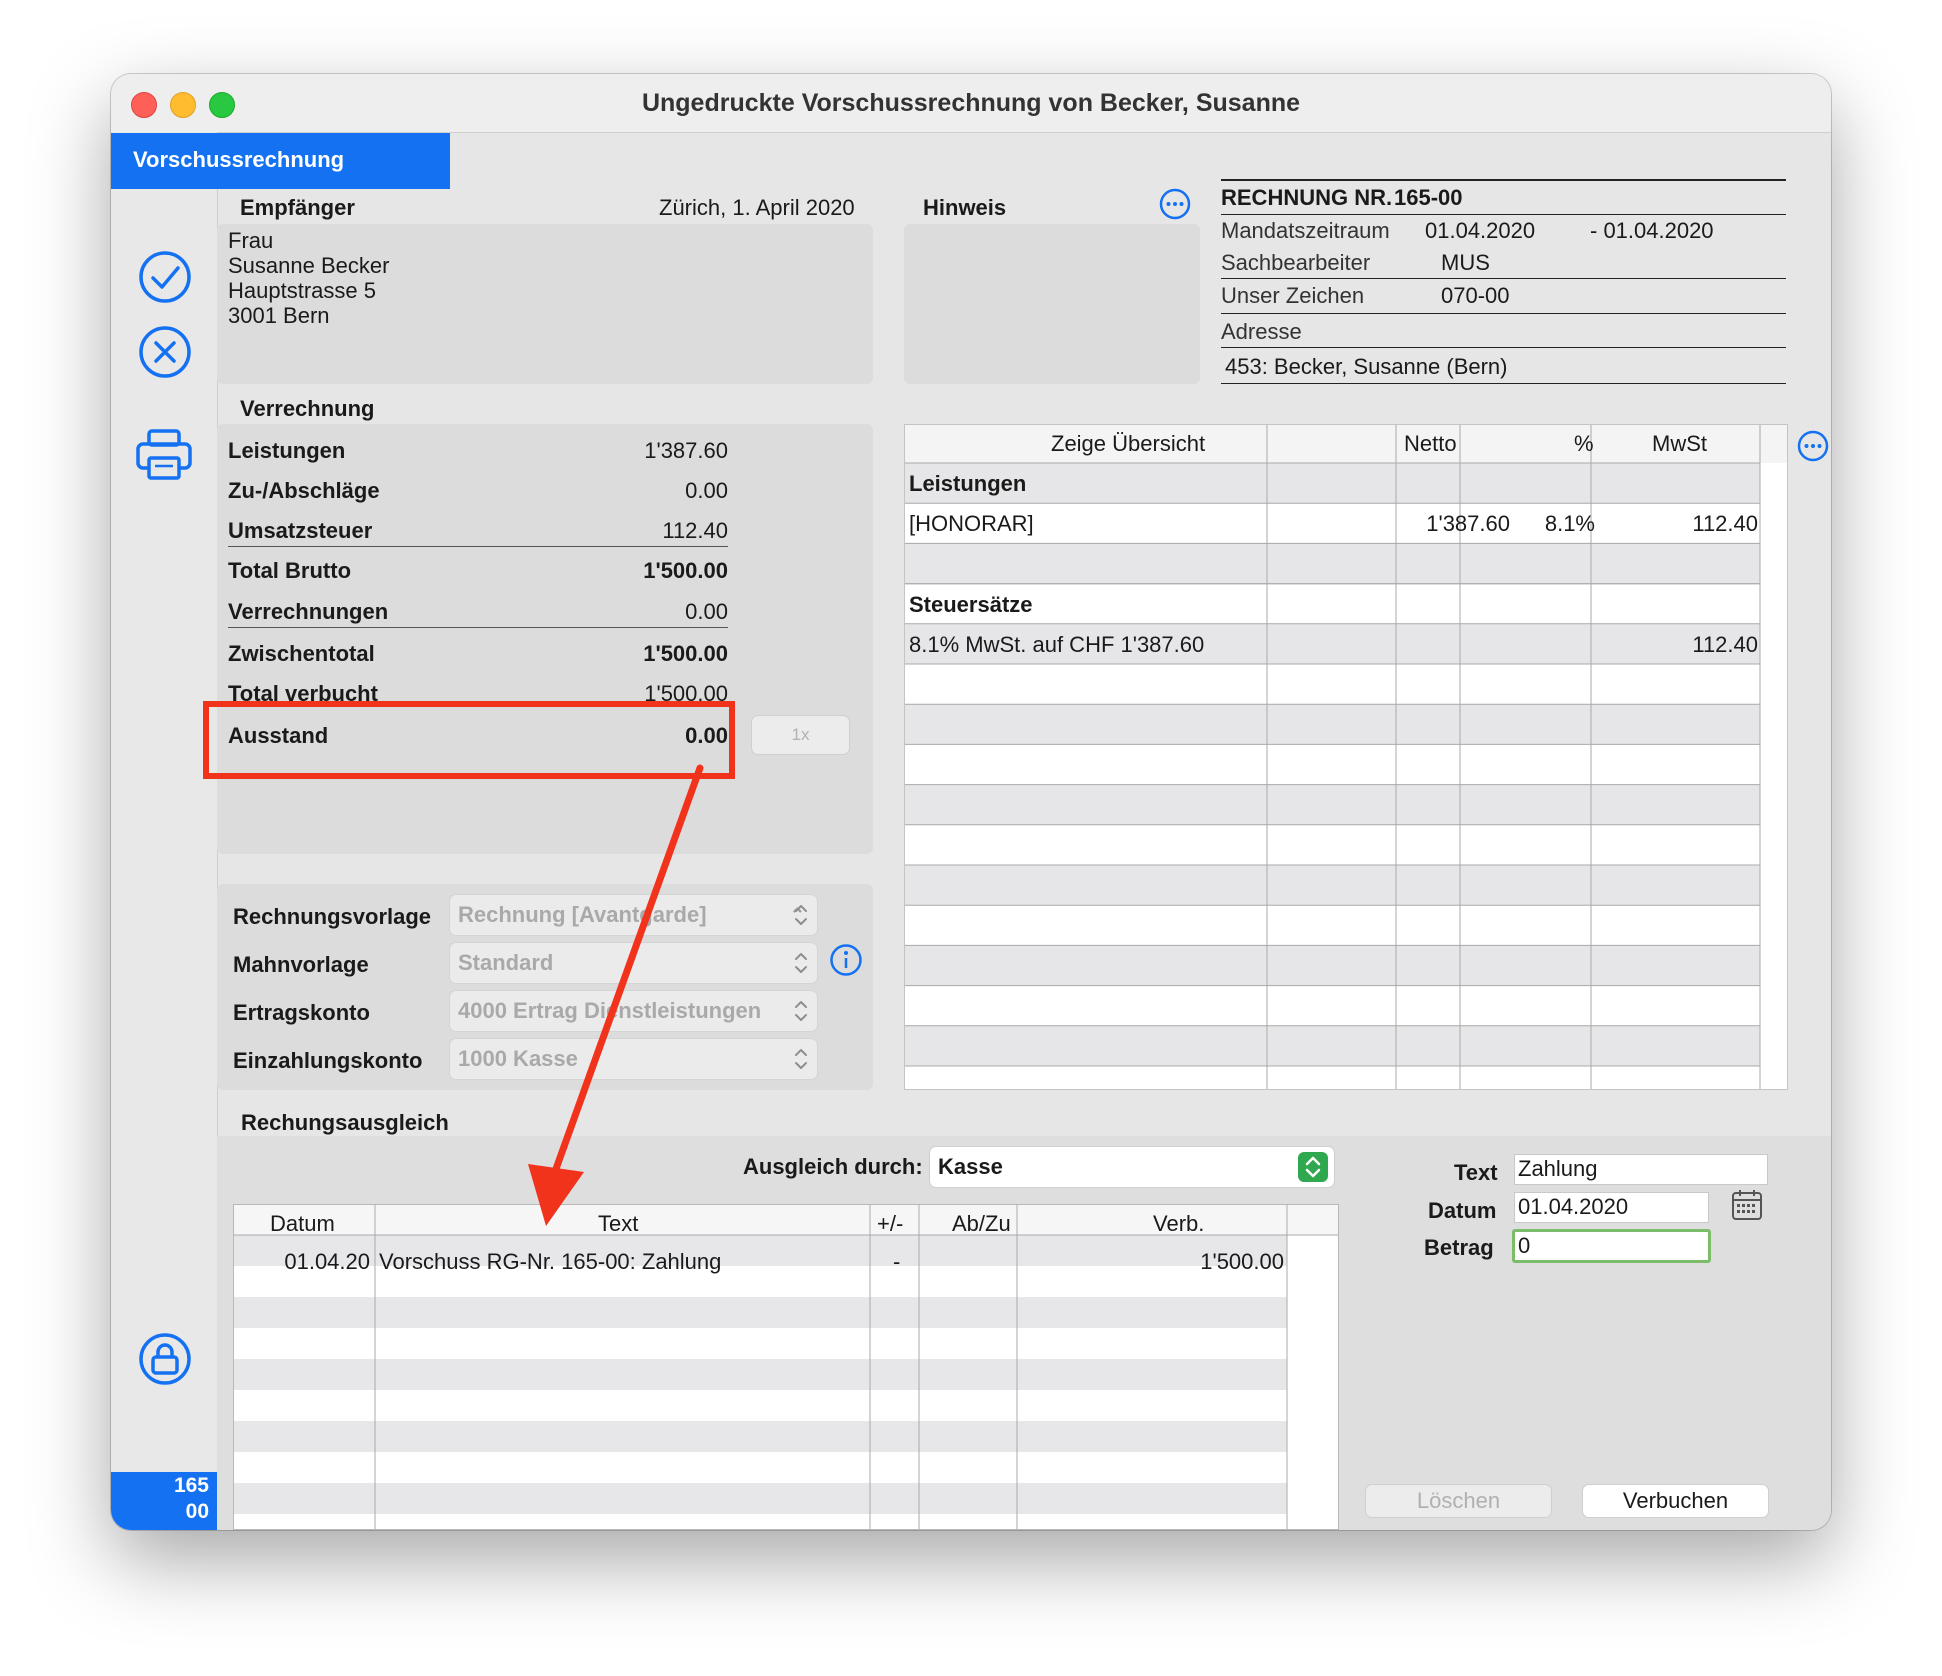  I want to click on rechnungsvorlage-label: Rechnungsvorlage, so click(332, 916).